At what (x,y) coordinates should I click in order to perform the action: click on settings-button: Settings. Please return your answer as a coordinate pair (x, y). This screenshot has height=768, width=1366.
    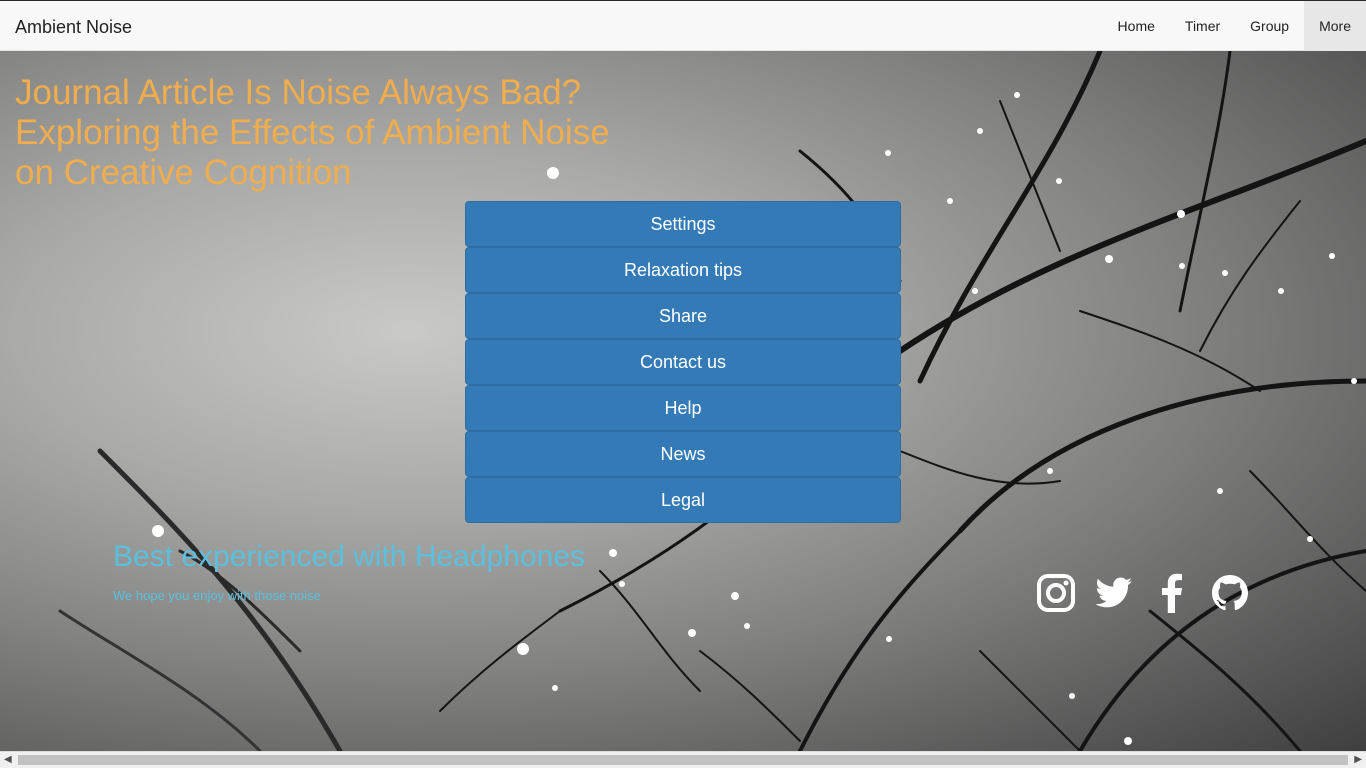
    Looking at the image, I should click on (683, 224).